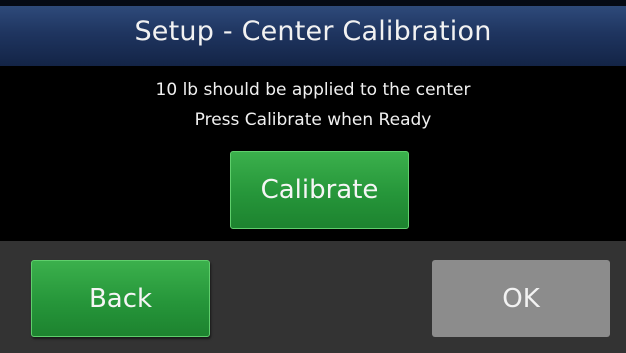 The height and width of the screenshot is (353, 626). Describe the element at coordinates (319, 190) in the screenshot. I see `calibrate-button: Calibrate` at that location.